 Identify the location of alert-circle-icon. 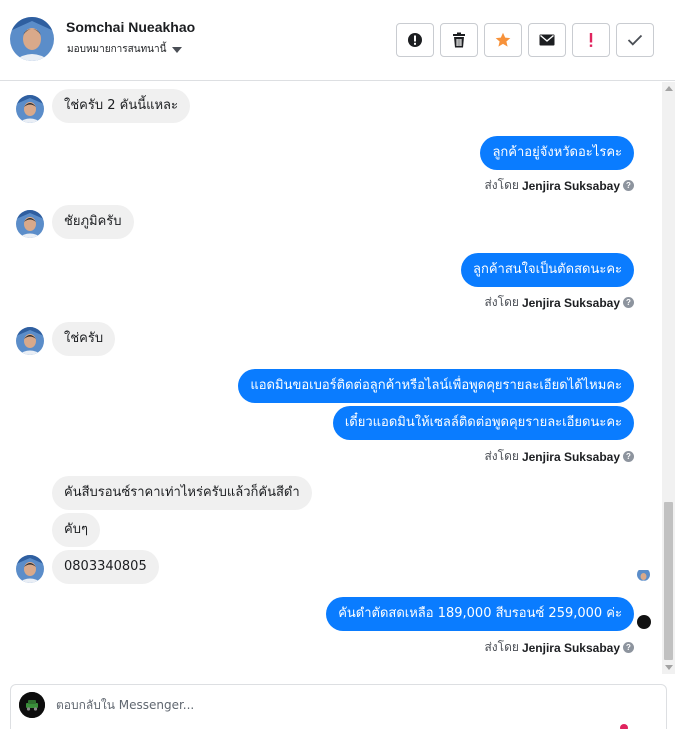
(415, 40).